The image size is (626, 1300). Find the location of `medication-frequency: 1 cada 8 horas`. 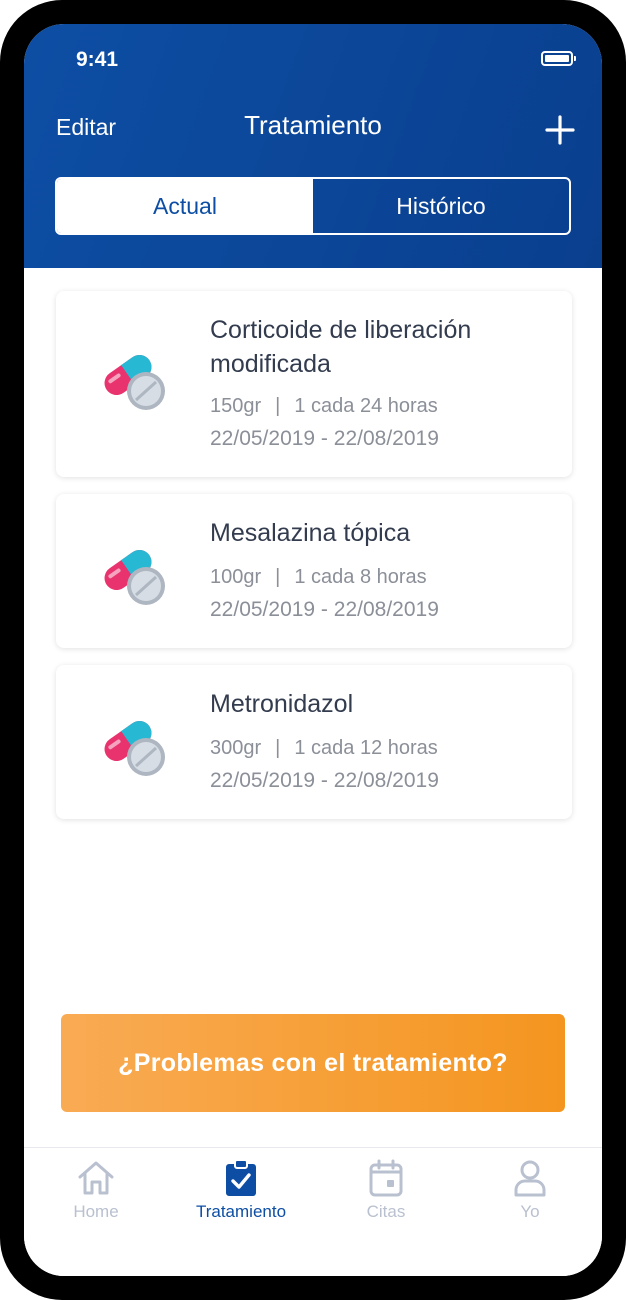

medication-frequency: 1 cada 8 horas is located at coordinates (360, 577).